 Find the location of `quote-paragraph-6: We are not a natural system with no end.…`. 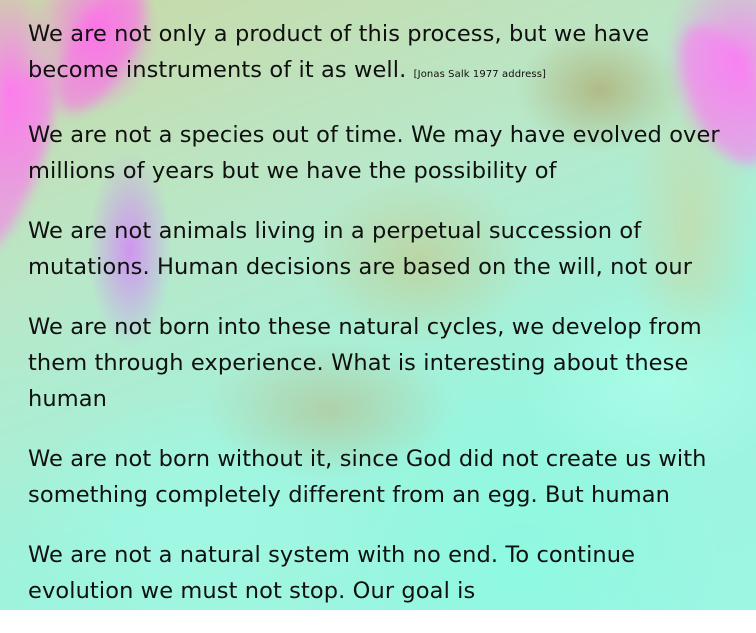

quote-paragraph-6: We are not a natural system with no end.… is located at coordinates (378, 573).